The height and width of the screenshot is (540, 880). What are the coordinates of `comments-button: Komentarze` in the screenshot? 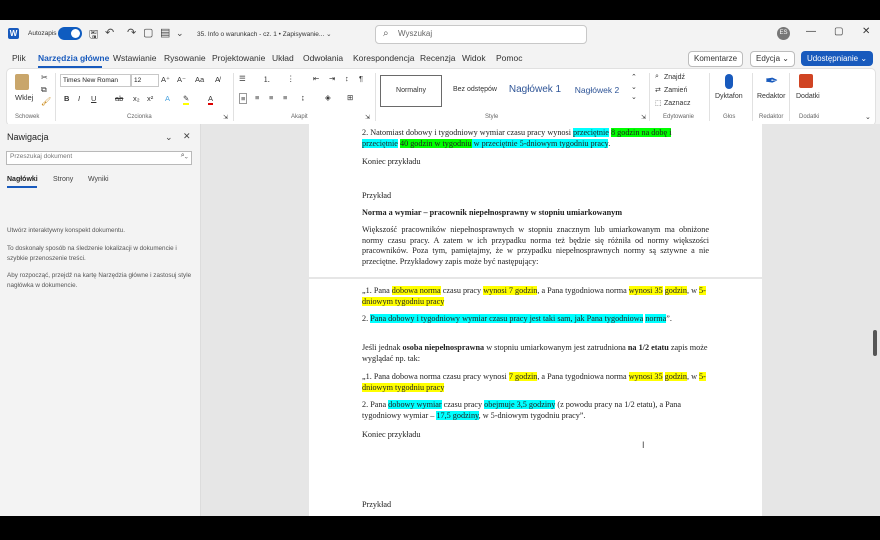 It's located at (716, 59).